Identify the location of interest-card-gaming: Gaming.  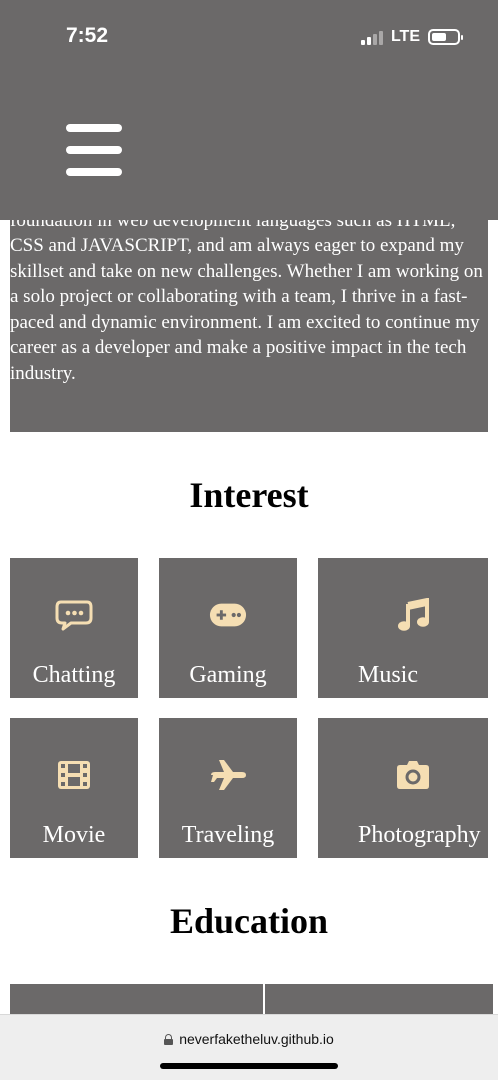
(228, 628).